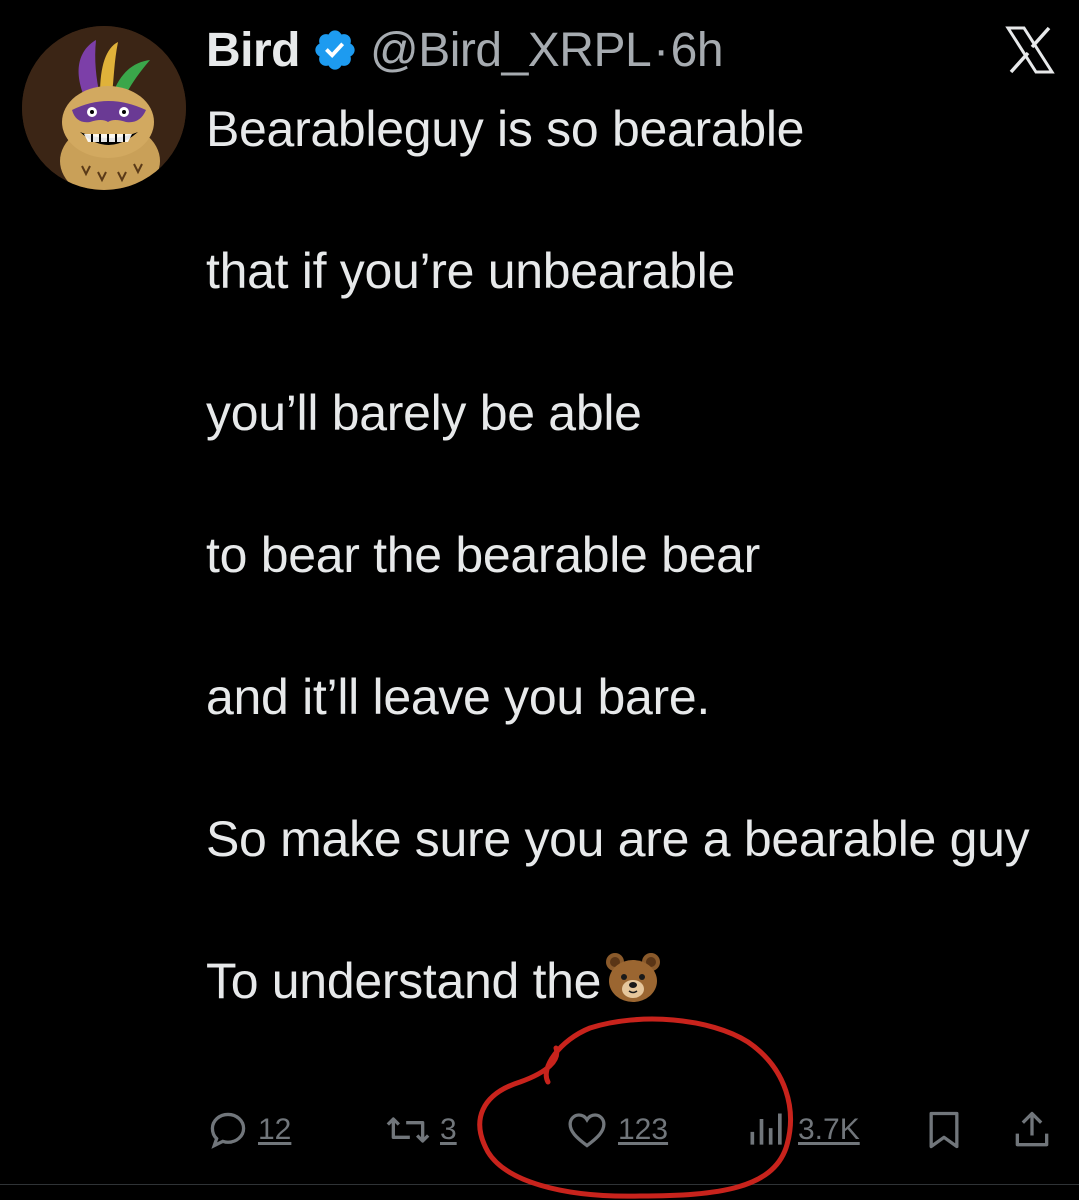 Image resolution: width=1079 pixels, height=1200 pixels. I want to click on share-icon, so click(1032, 1129).